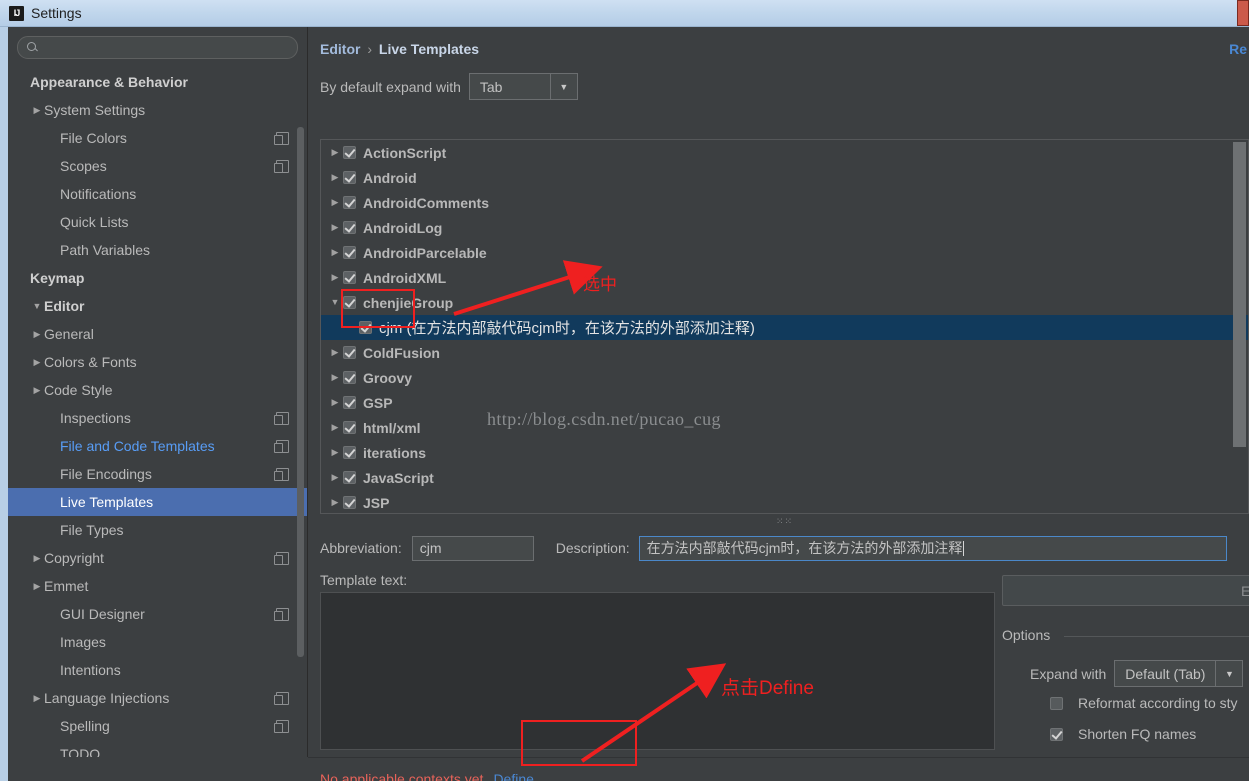 The height and width of the screenshot is (781, 1249). Describe the element at coordinates (157, 278) in the screenshot. I see `sidebar-item-keymap: Keymap` at that location.